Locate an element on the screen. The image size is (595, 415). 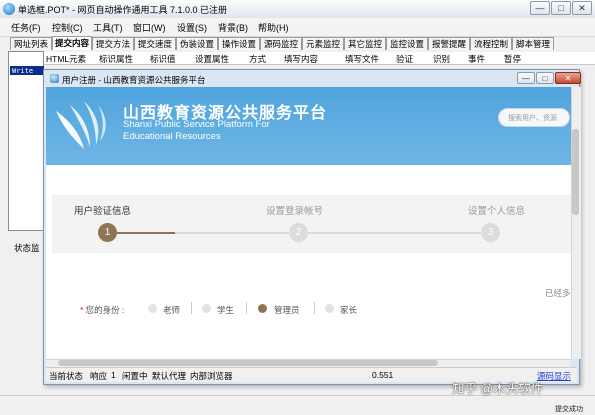
window-title: 单选框.POT* - 网页自动操作通用工具 7.1.0.0 已注册 is located at coordinates (123, 10).